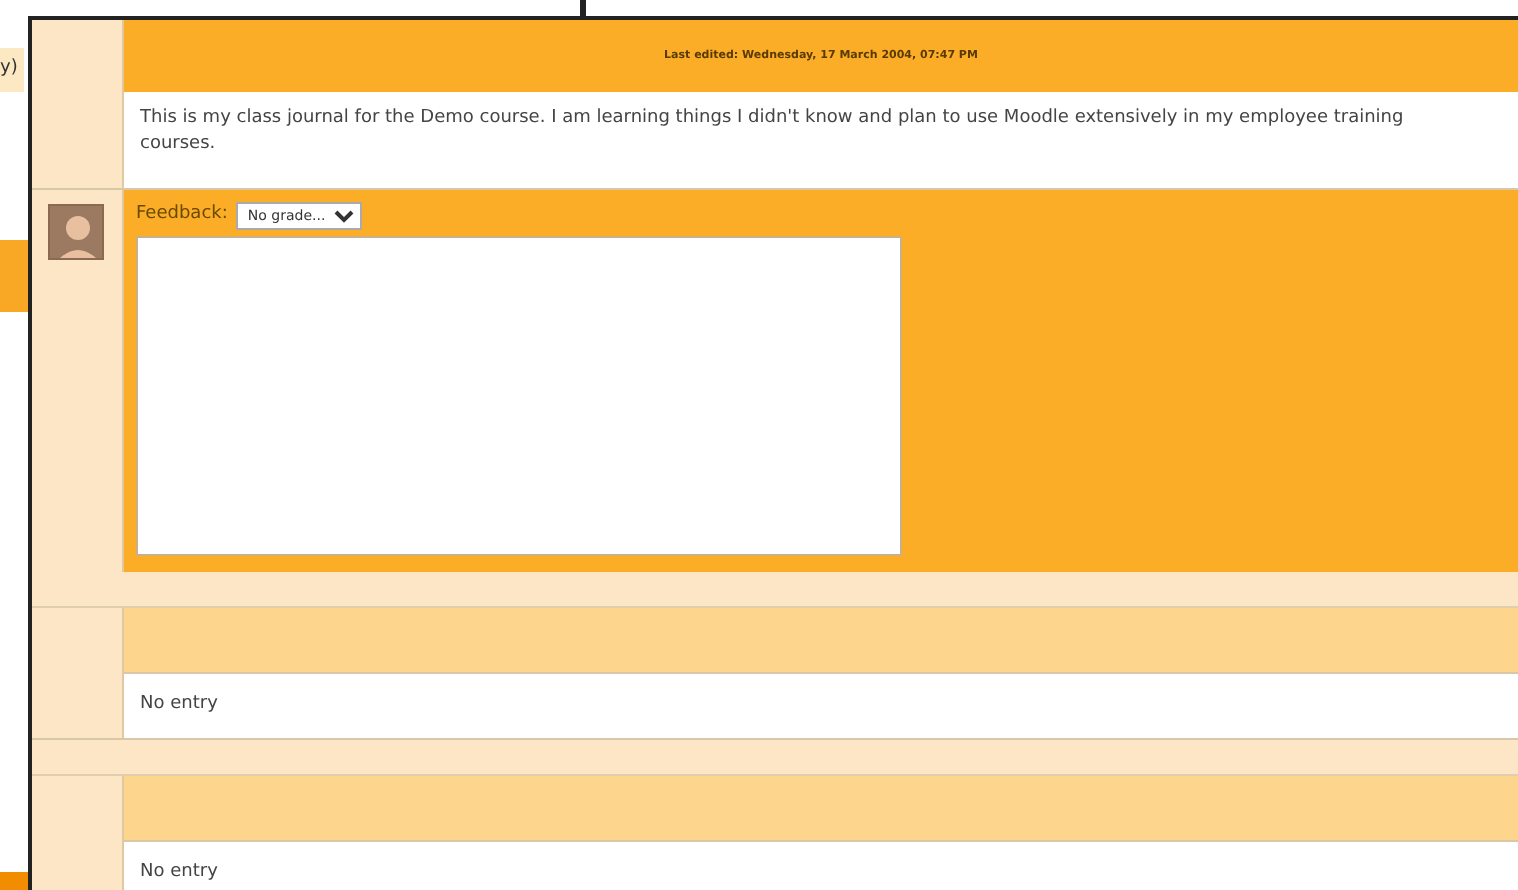  What do you see at coordinates (76, 232) in the screenshot?
I see `avatar-icon` at bounding box center [76, 232].